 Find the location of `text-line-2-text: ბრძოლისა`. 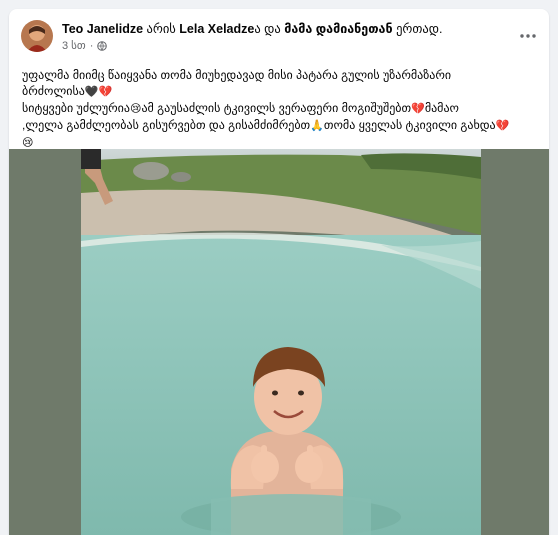

text-line-2-text: ბრძოლისა is located at coordinates (53, 91).